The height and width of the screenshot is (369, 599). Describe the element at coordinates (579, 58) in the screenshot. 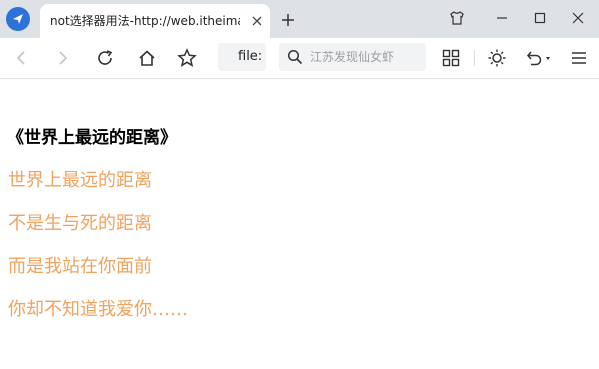

I see `menu-hamburger-icon` at that location.